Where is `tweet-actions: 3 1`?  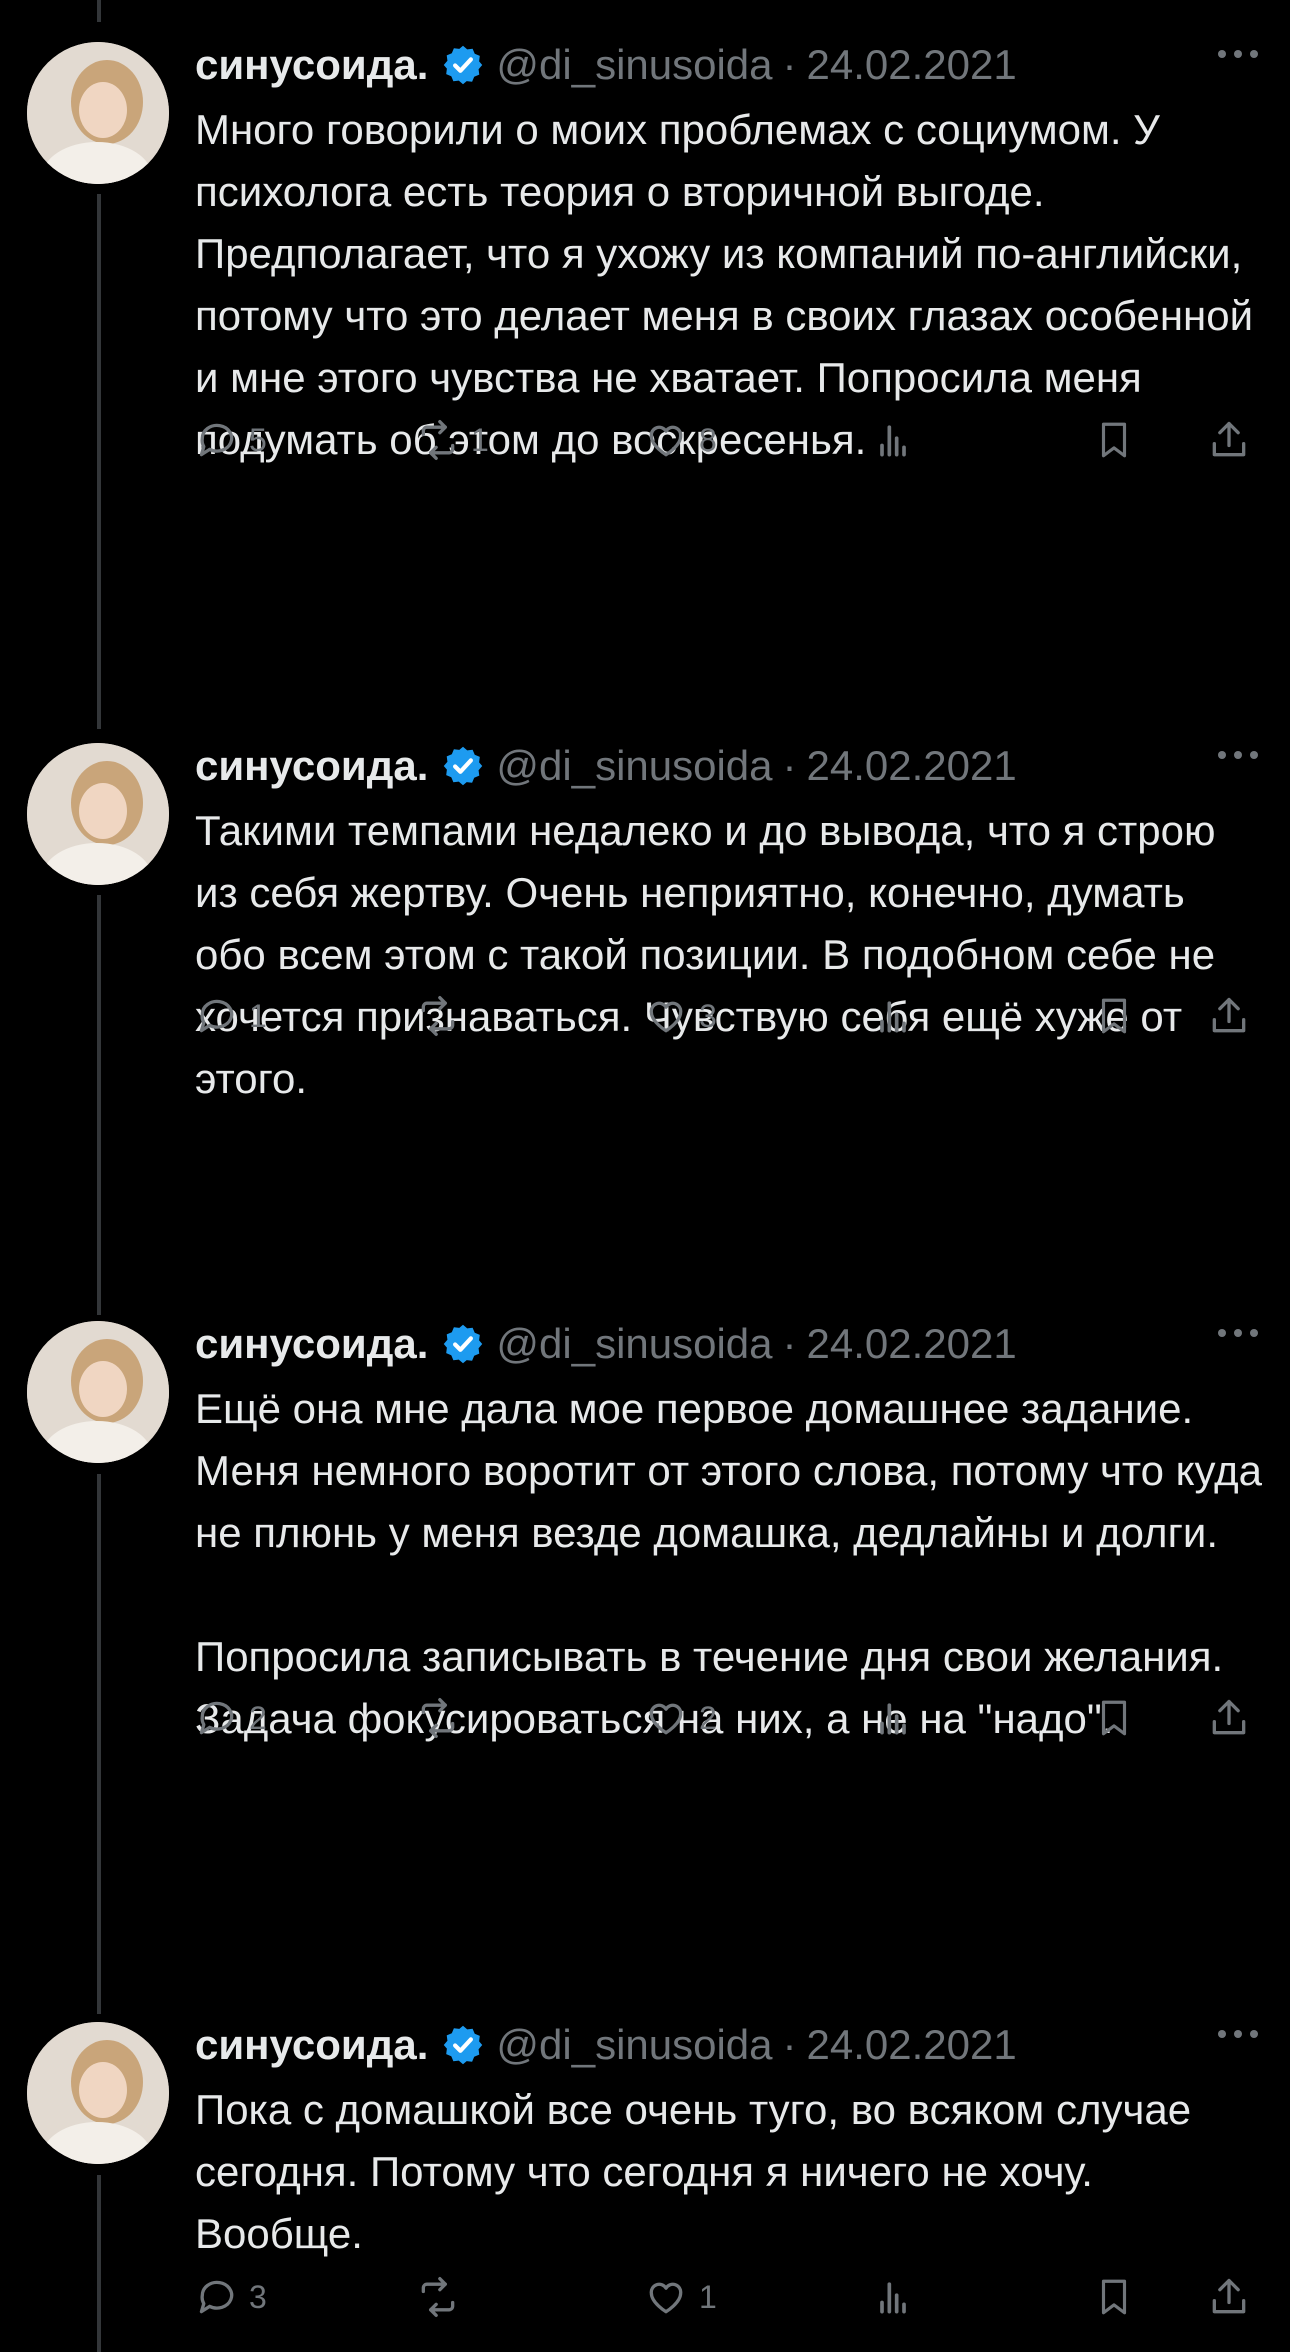 tweet-actions: 3 1 is located at coordinates (725, 2297).